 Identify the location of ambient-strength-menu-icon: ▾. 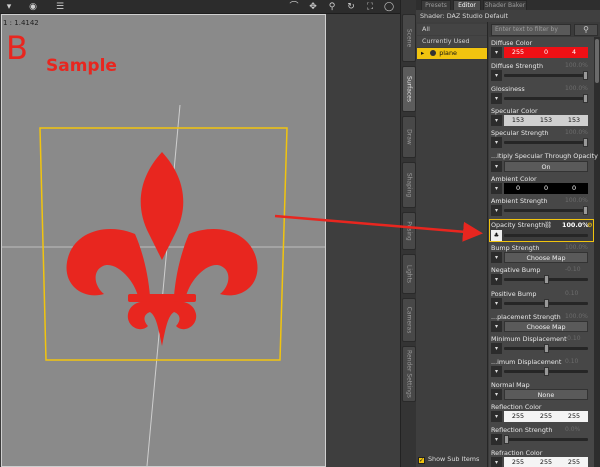
(496, 210).